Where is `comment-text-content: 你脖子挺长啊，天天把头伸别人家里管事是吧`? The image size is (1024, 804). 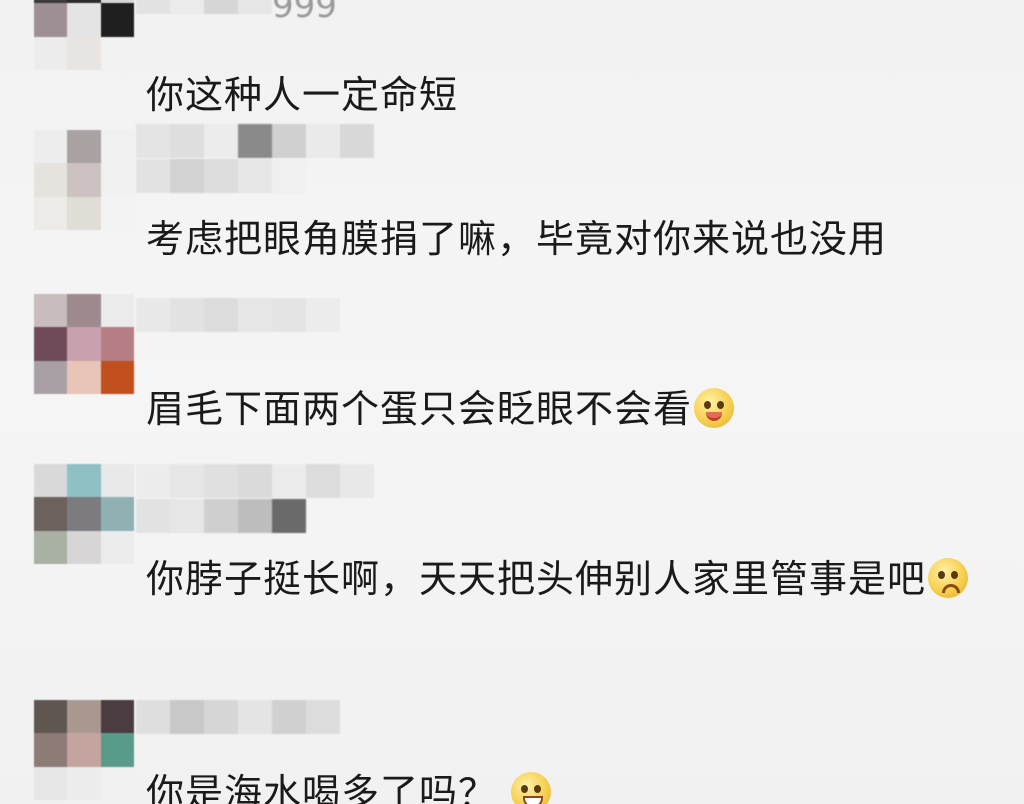 comment-text-content: 你脖子挺长啊，天天把头伸别人家里管事是吧 is located at coordinates (536, 579).